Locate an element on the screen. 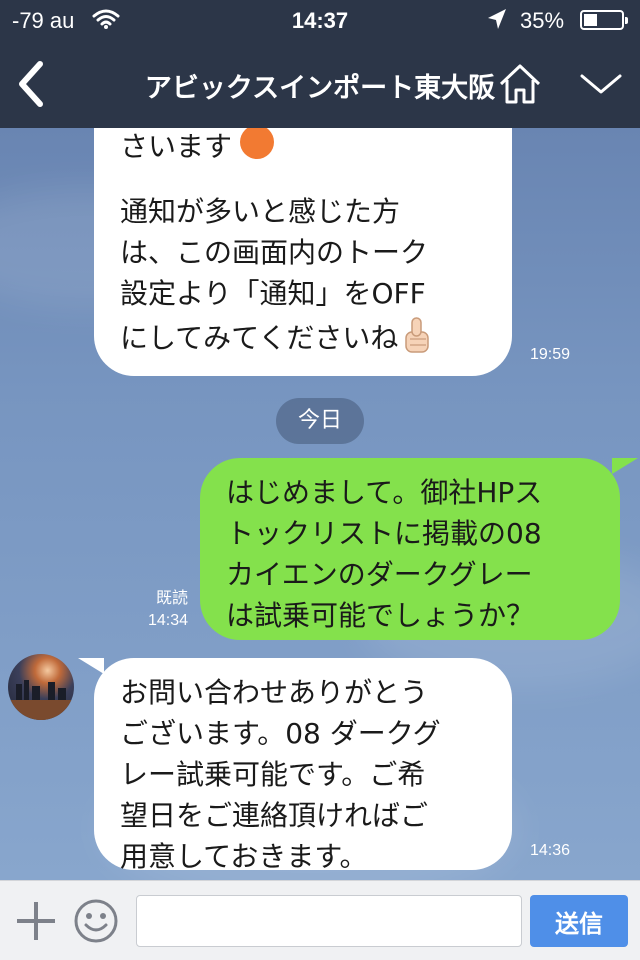 The image size is (640, 960). chat-header: アビックスインポート東大阪 is located at coordinates (320, 84).